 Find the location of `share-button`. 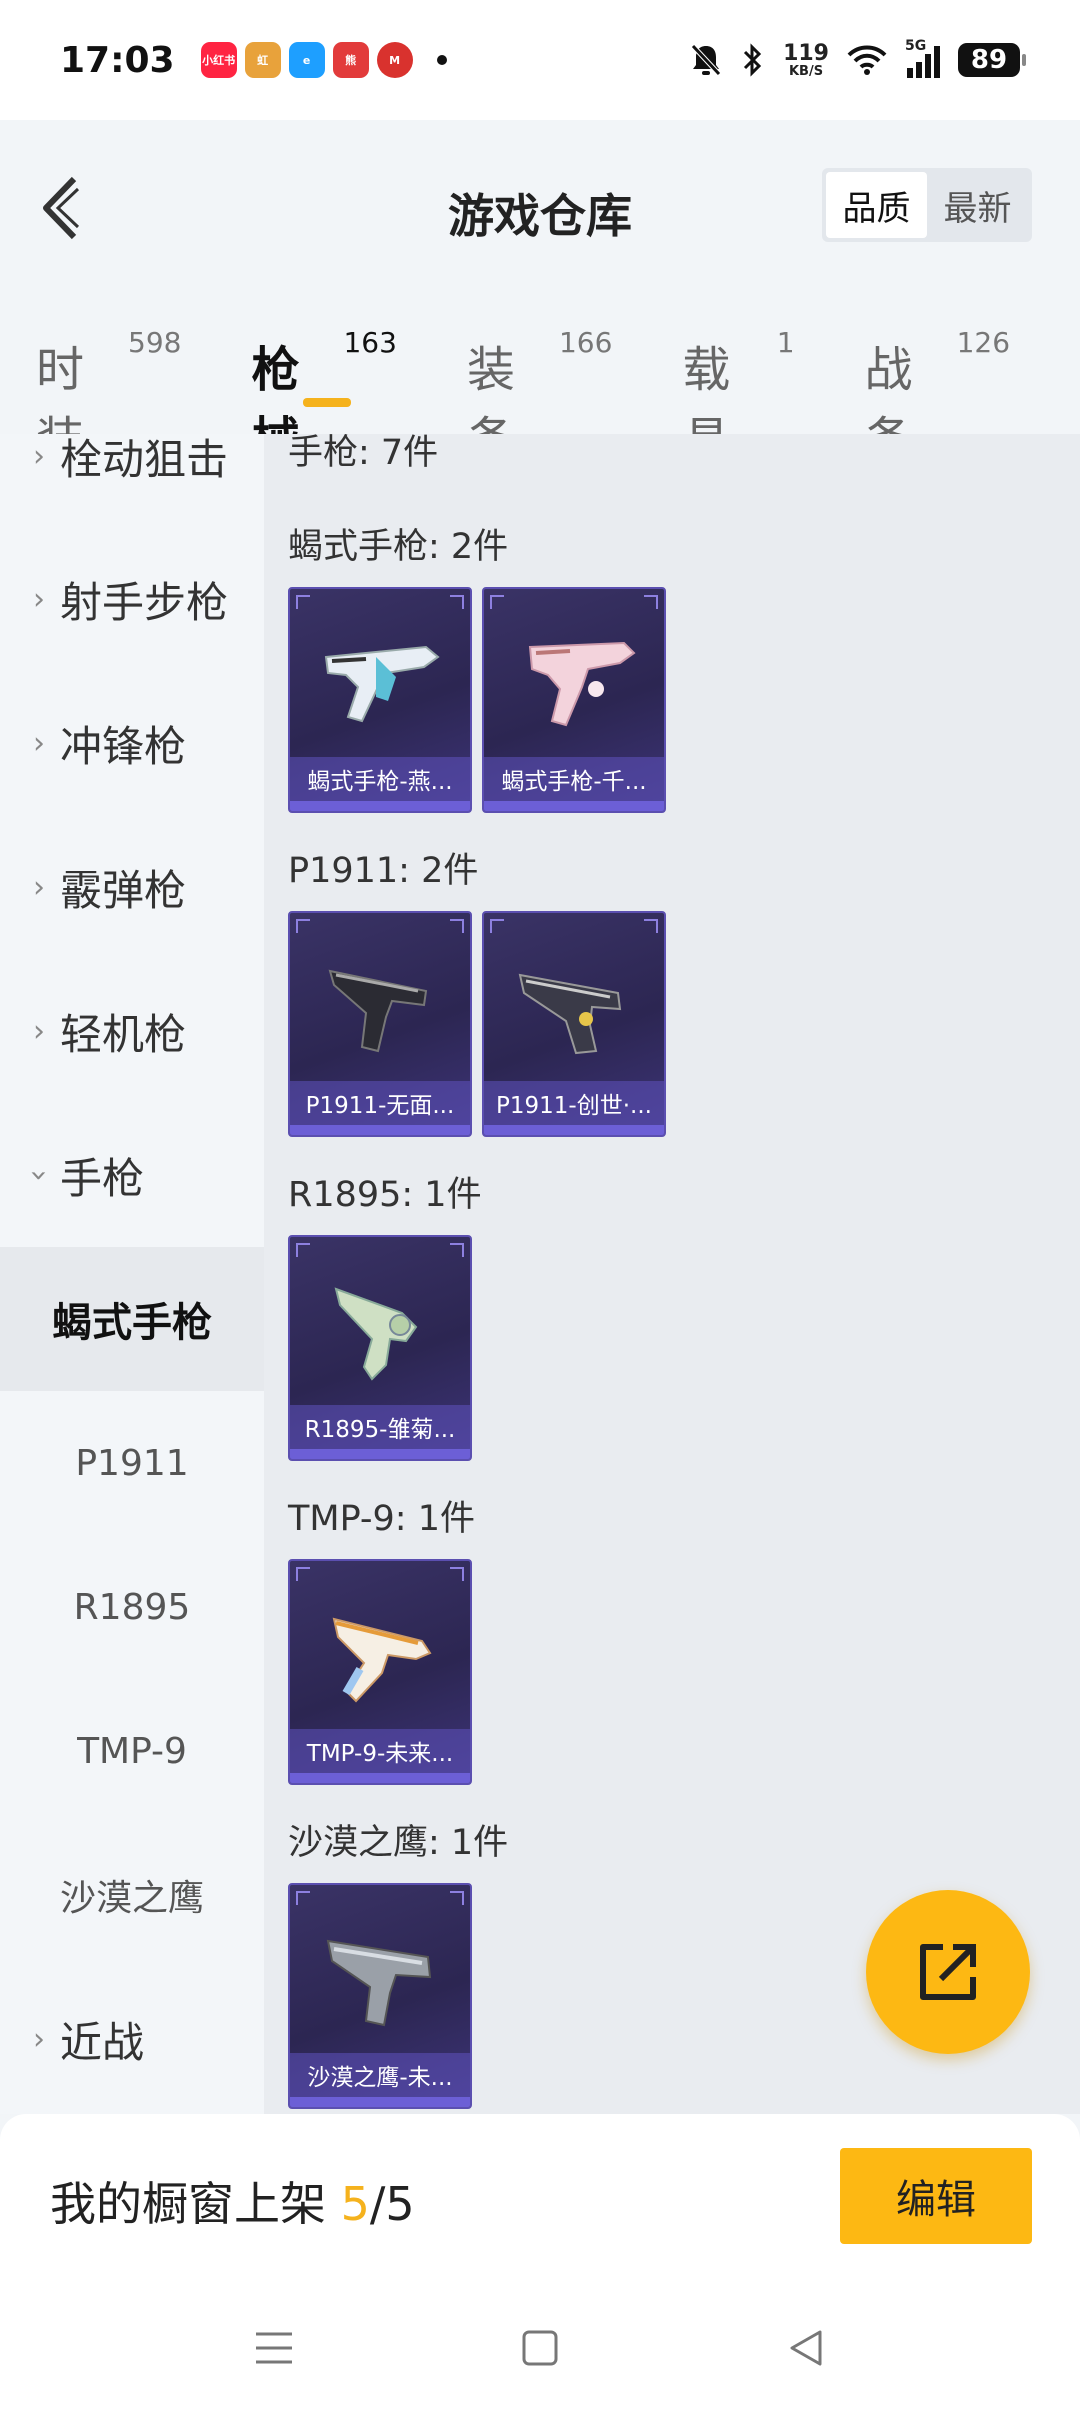

share-button is located at coordinates (948, 1972).